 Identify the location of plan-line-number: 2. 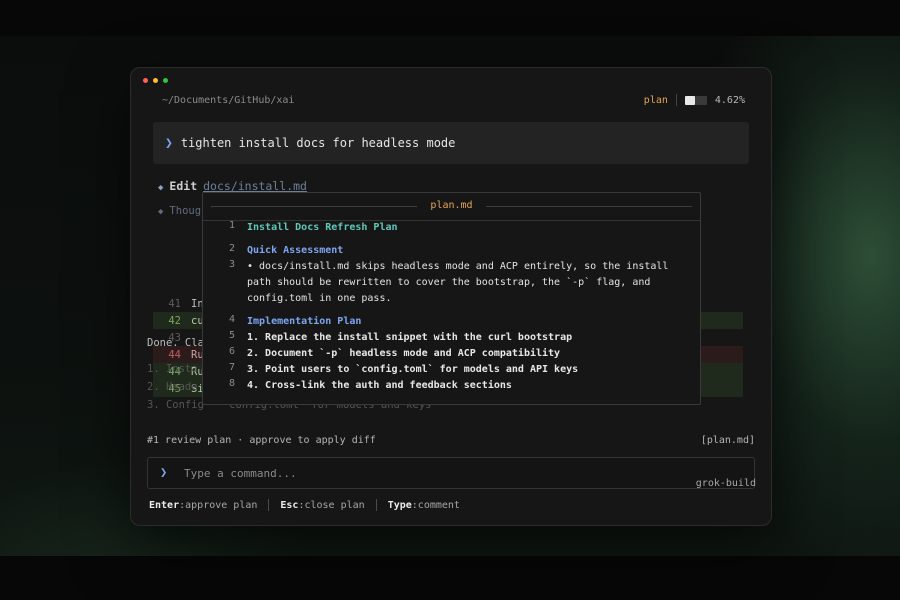
(231, 248).